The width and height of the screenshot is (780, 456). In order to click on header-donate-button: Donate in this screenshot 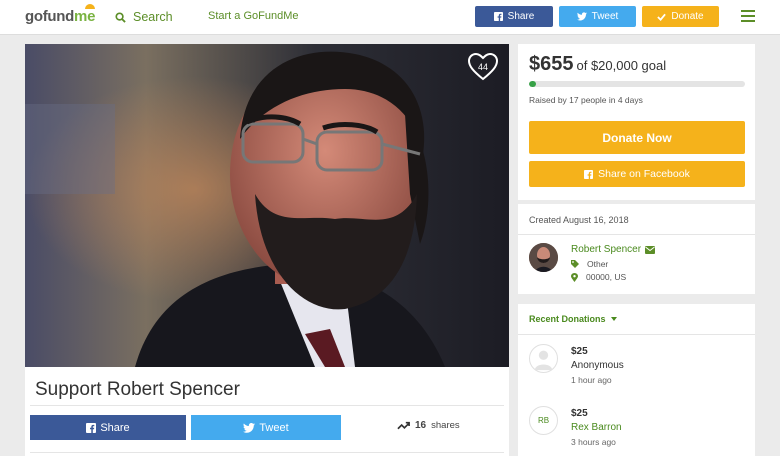, I will do `click(680, 16)`.